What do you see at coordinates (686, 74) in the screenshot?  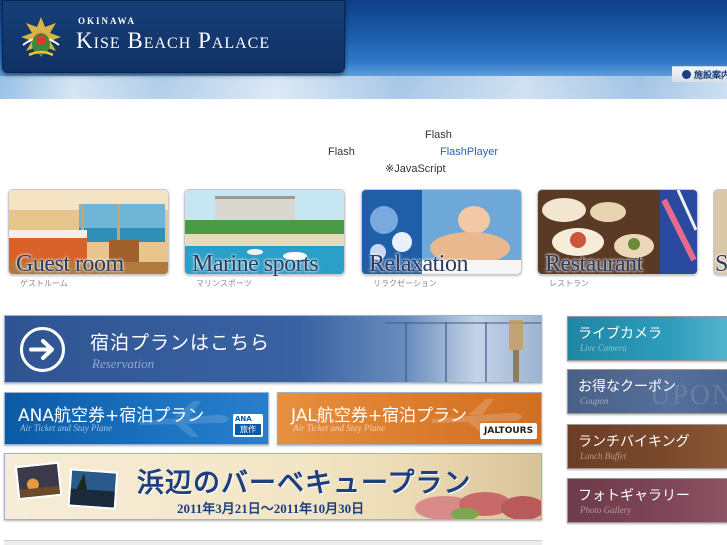 I see `arrow-bullet-icon` at bounding box center [686, 74].